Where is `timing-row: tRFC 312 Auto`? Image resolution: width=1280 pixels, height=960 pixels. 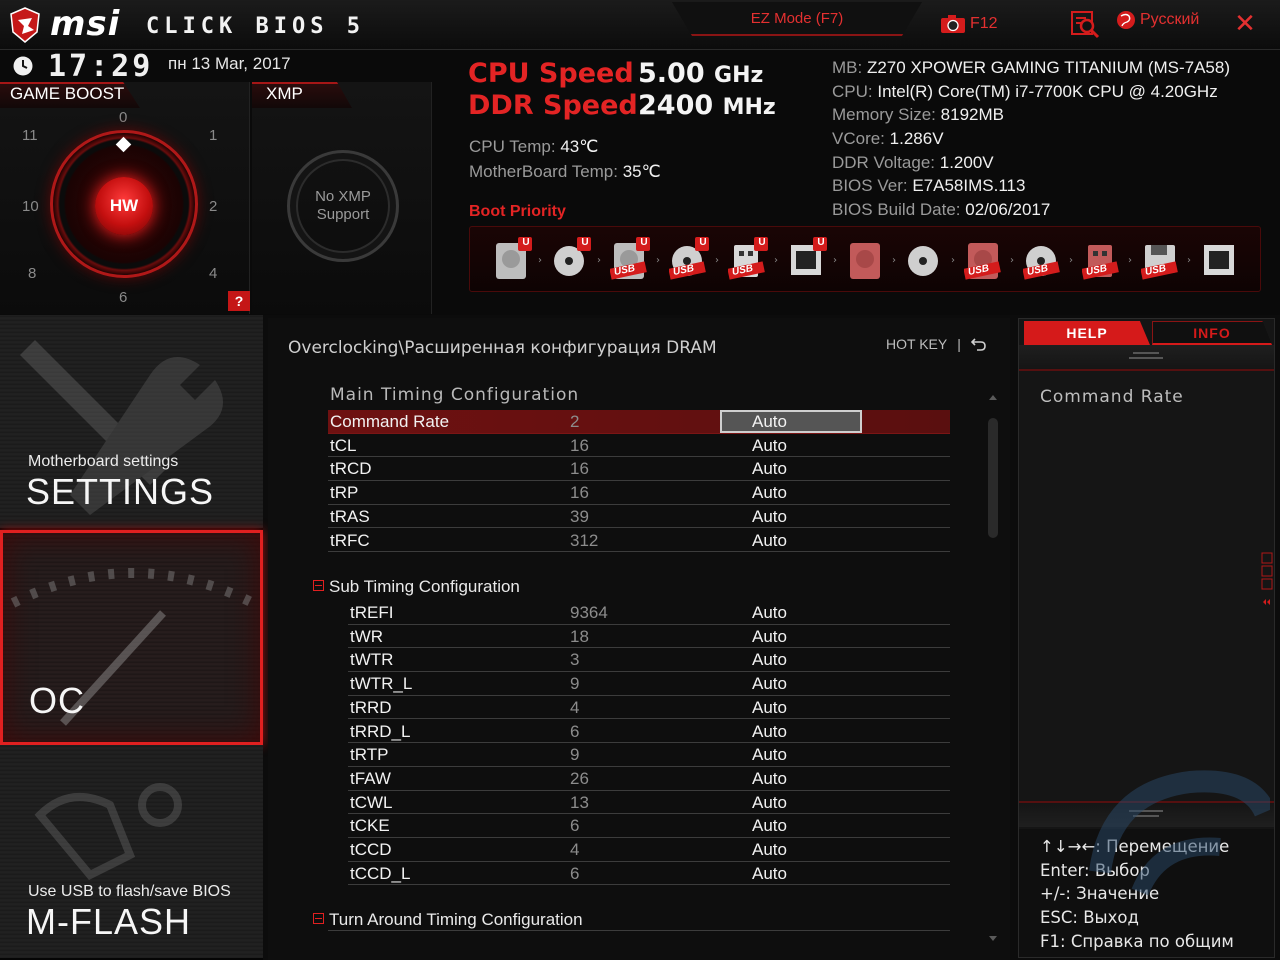 timing-row: tRFC 312 Auto is located at coordinates (639, 541).